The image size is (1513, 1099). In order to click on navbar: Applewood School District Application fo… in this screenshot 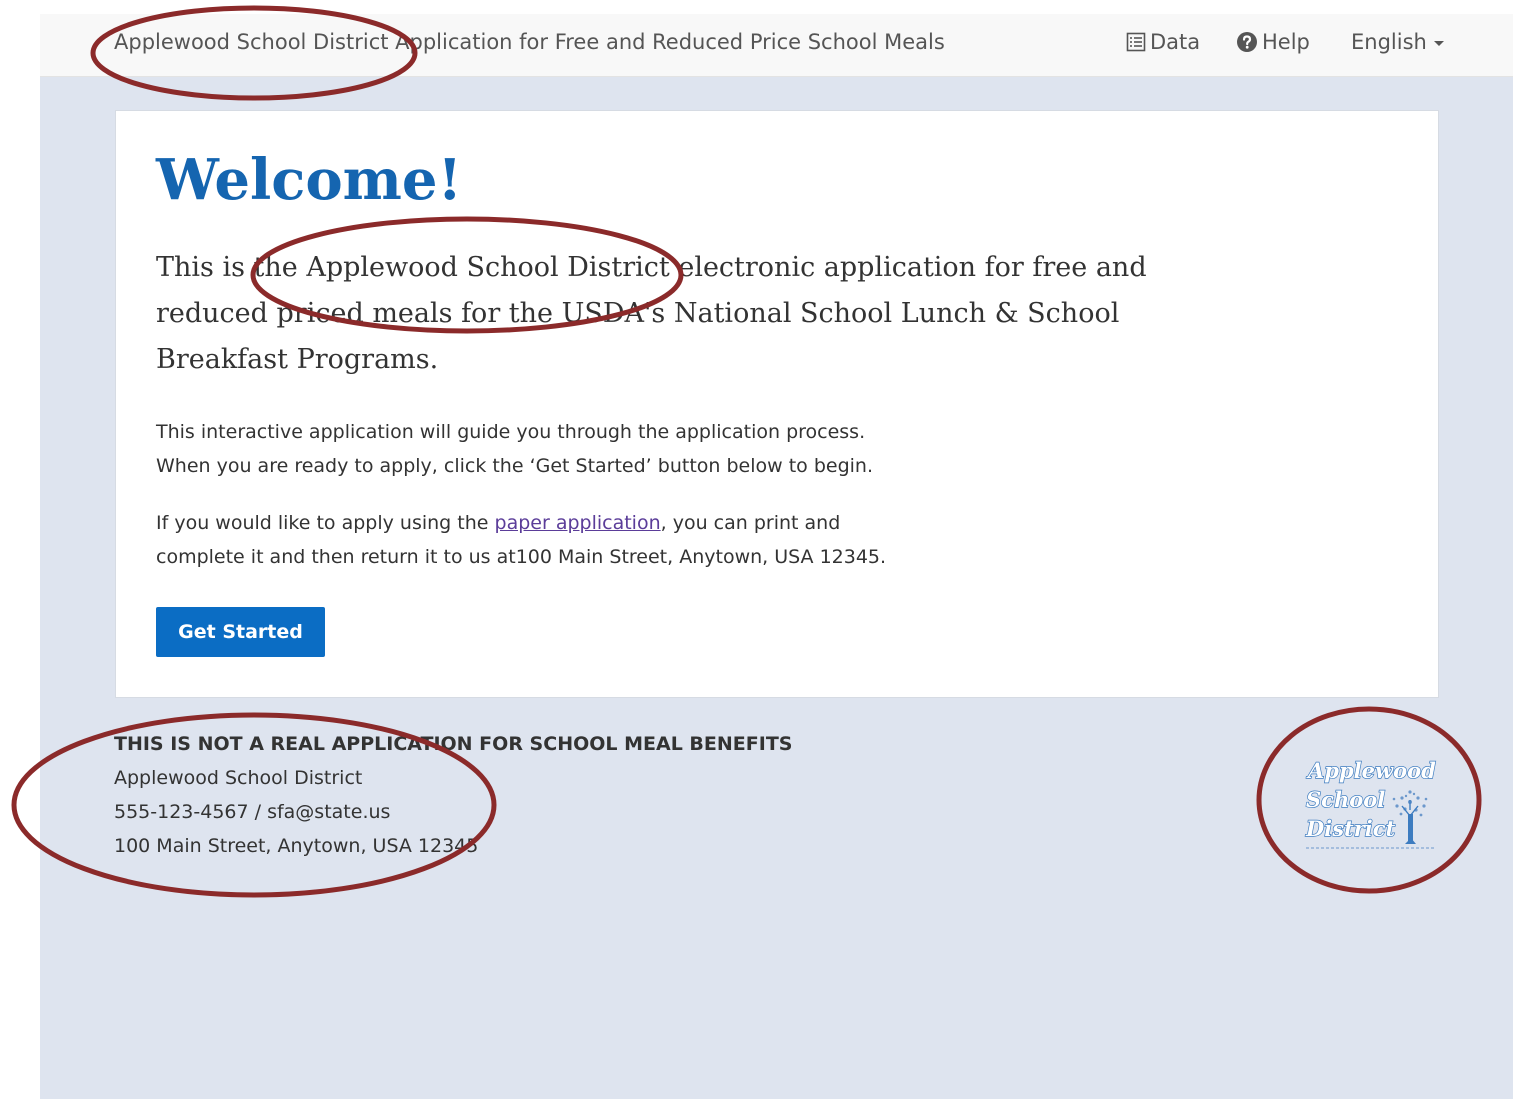, I will do `click(776, 45)`.